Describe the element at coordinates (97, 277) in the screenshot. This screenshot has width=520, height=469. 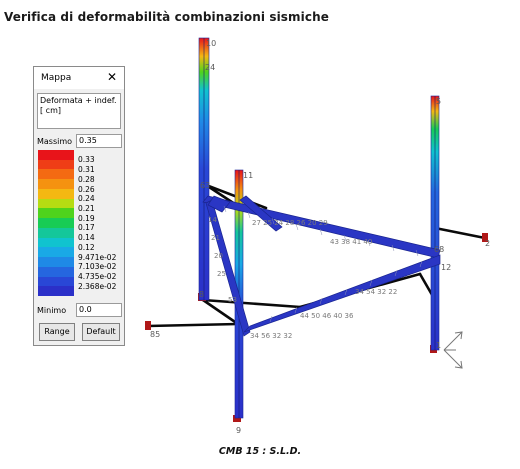
I see `legend-value: 4.735e-02` at that location.